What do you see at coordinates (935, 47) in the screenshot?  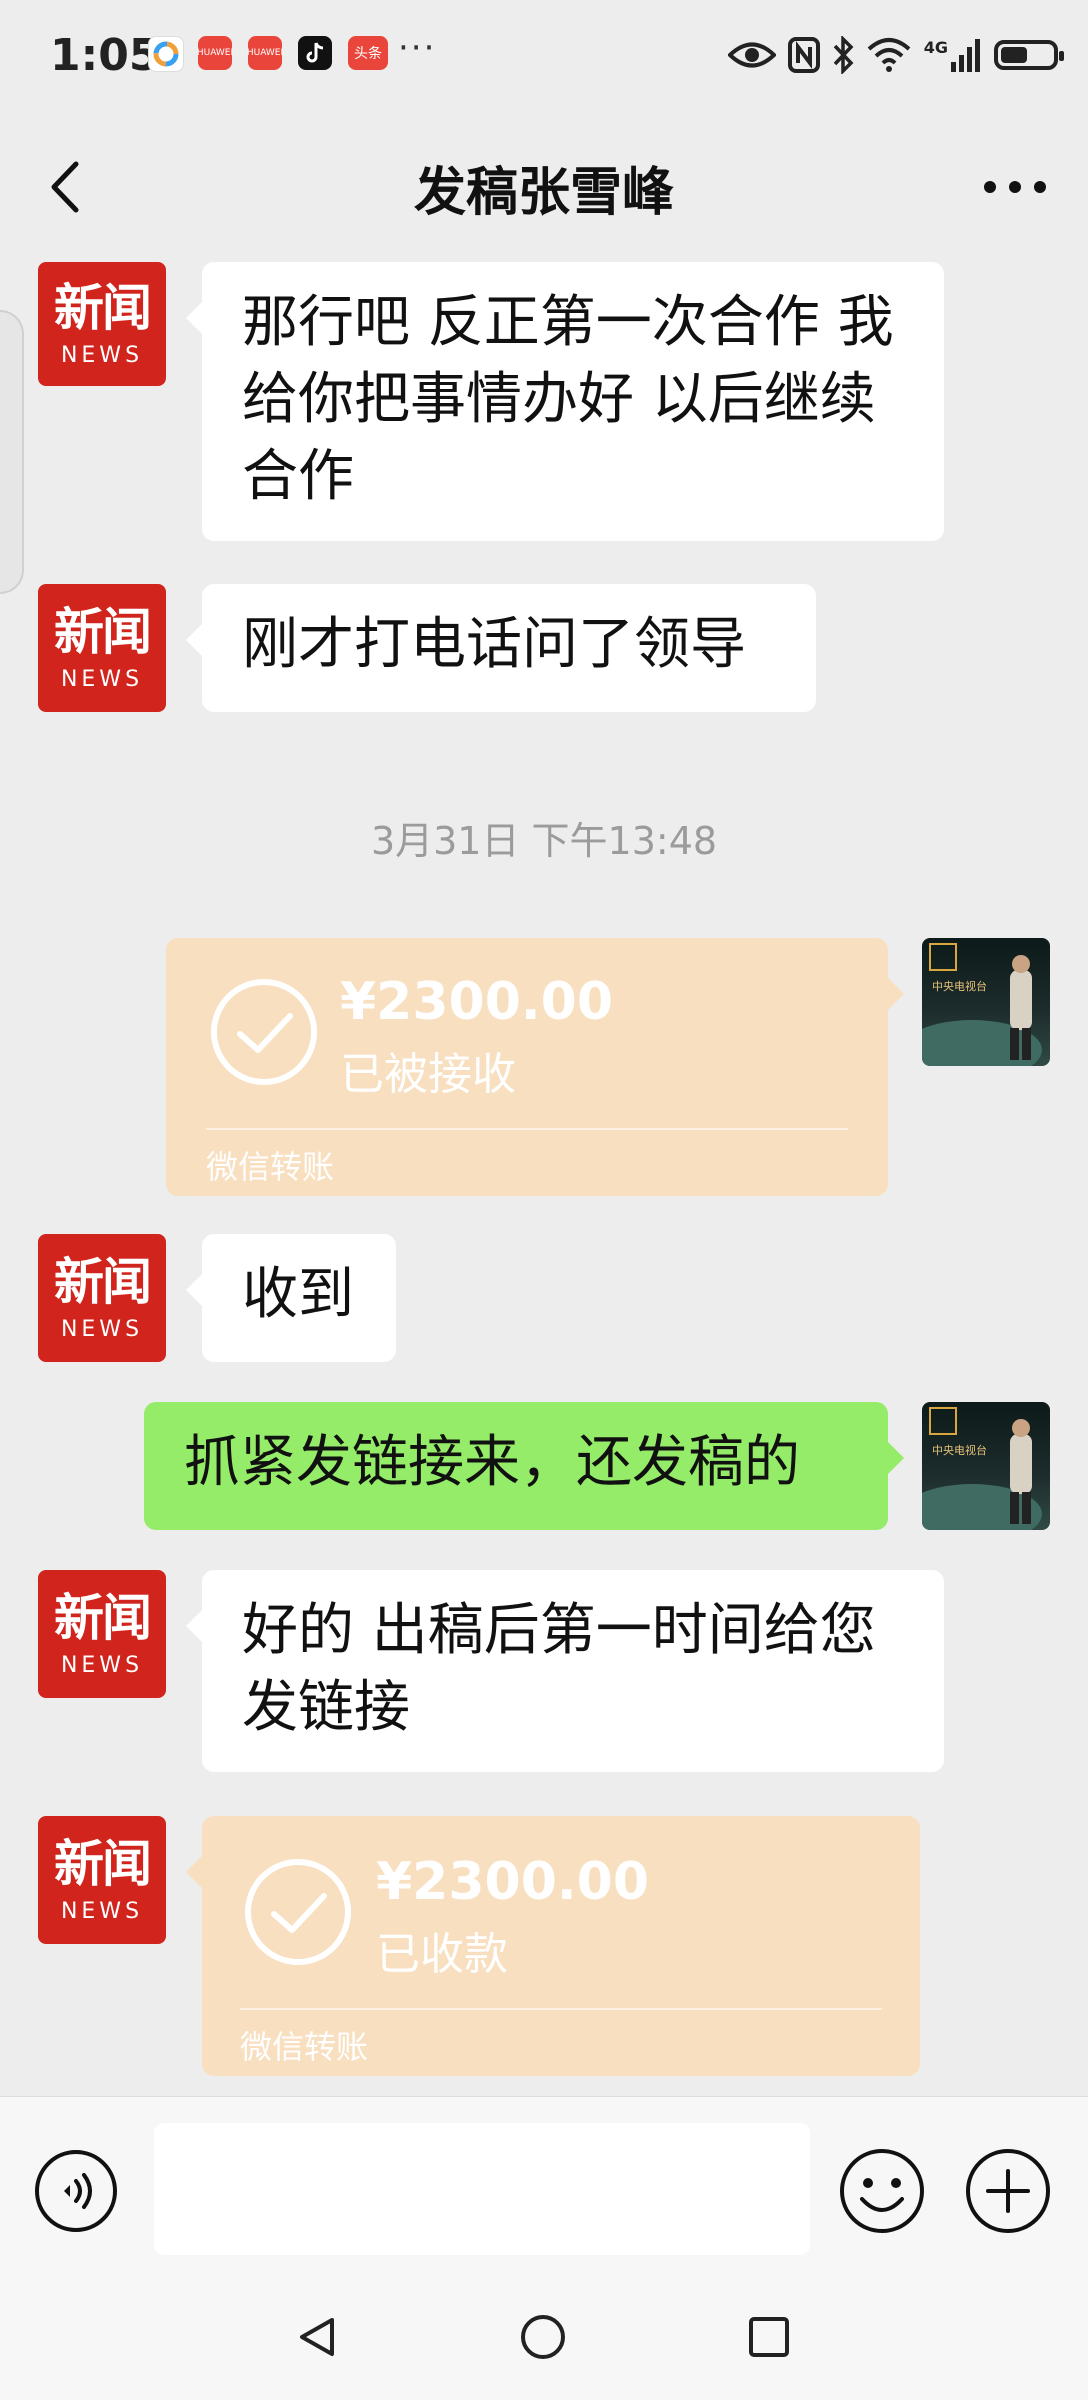 I see `network-type: 4G` at bounding box center [935, 47].